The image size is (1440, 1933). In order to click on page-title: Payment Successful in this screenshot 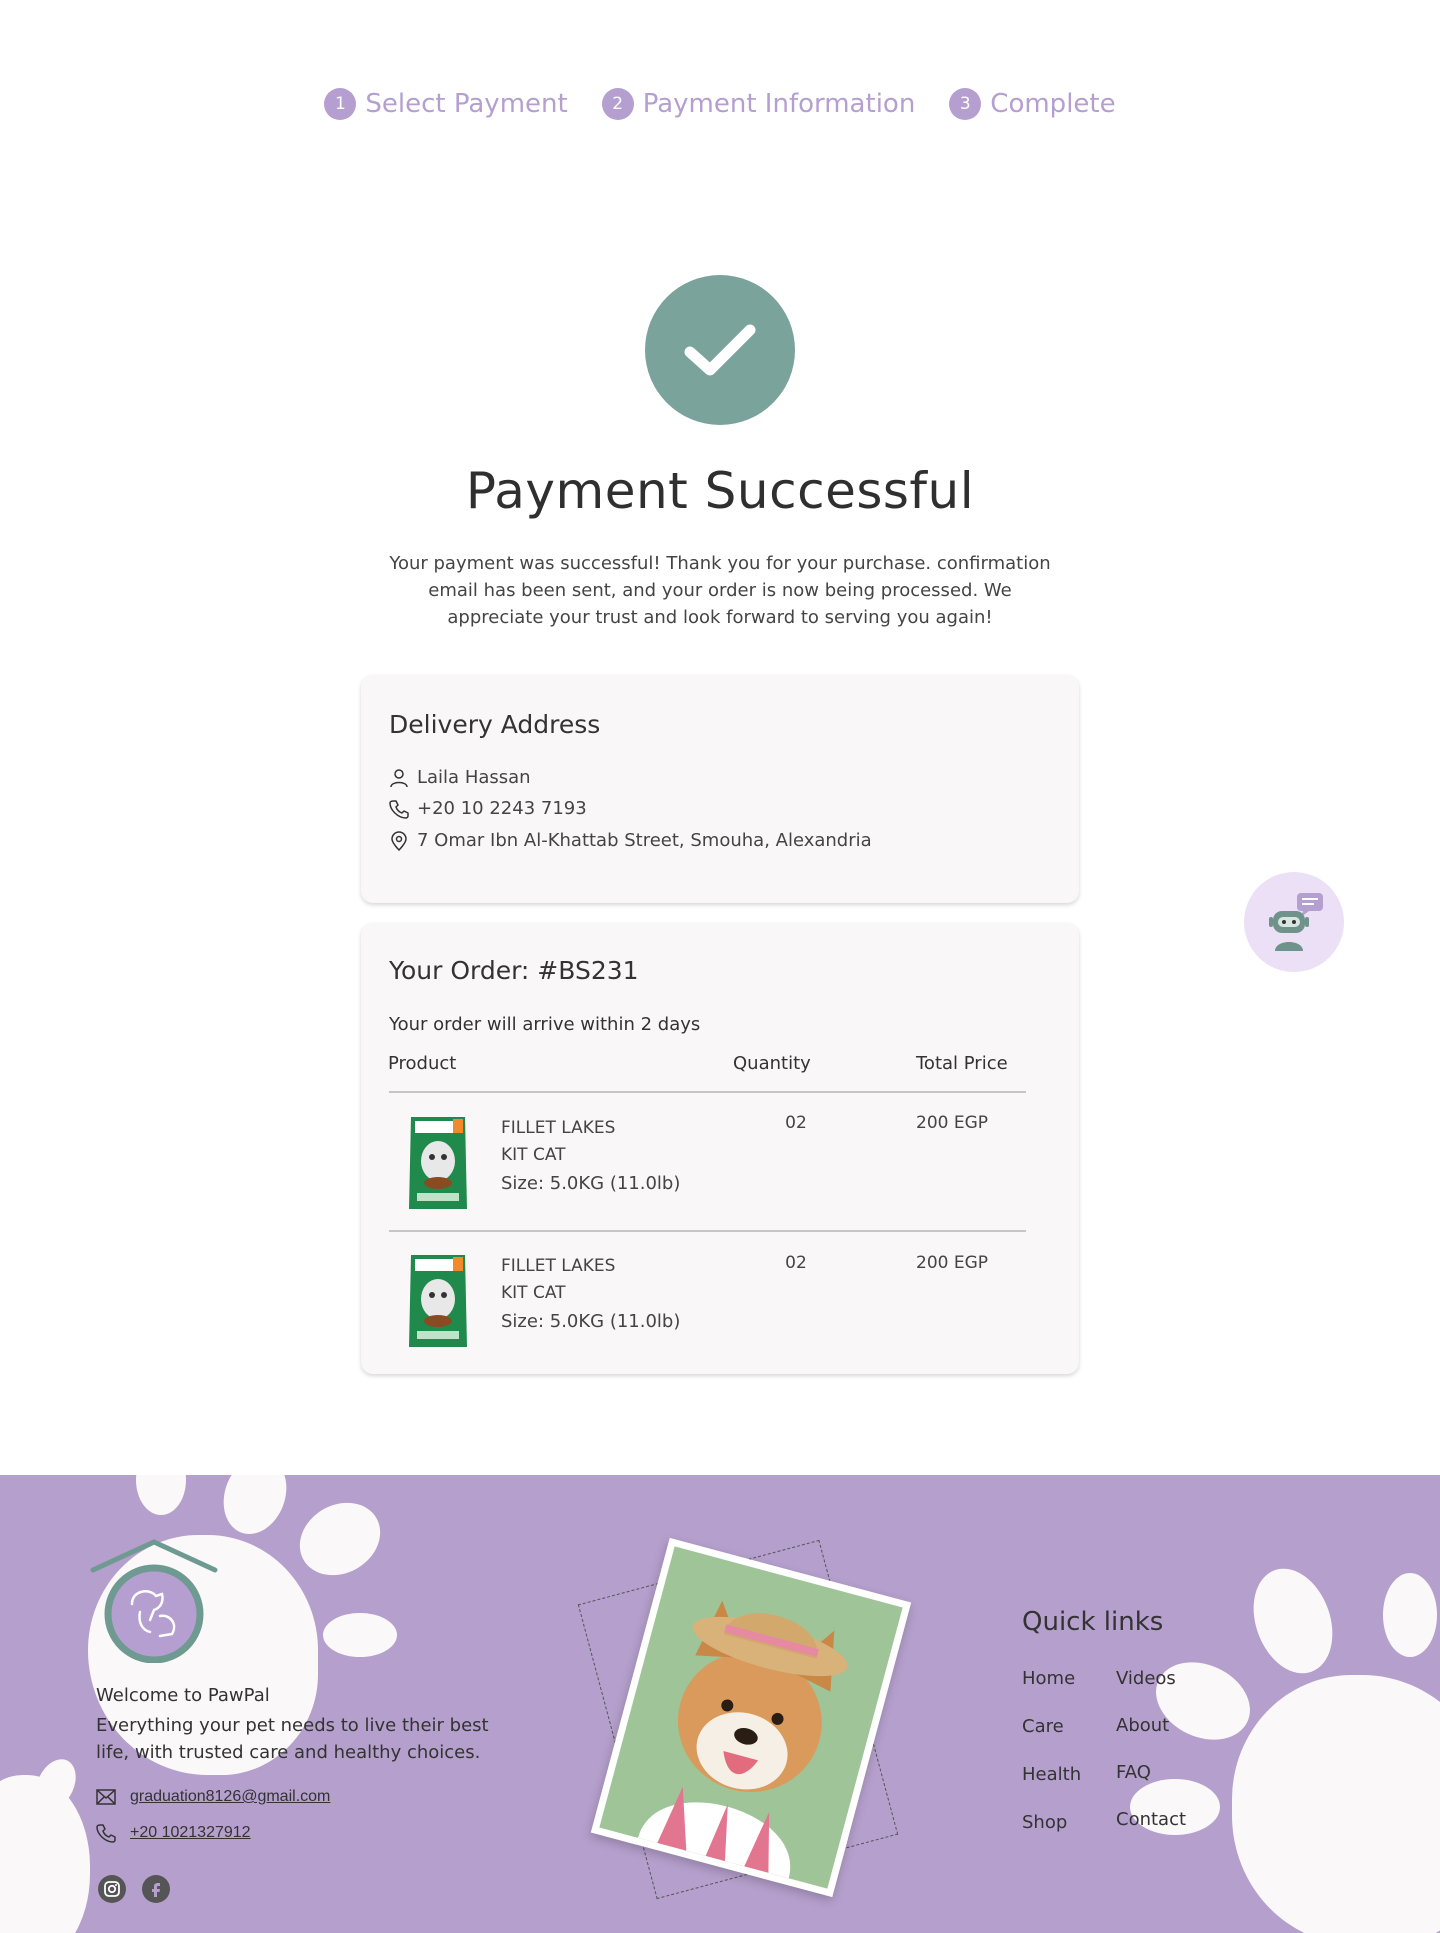, I will do `click(720, 491)`.